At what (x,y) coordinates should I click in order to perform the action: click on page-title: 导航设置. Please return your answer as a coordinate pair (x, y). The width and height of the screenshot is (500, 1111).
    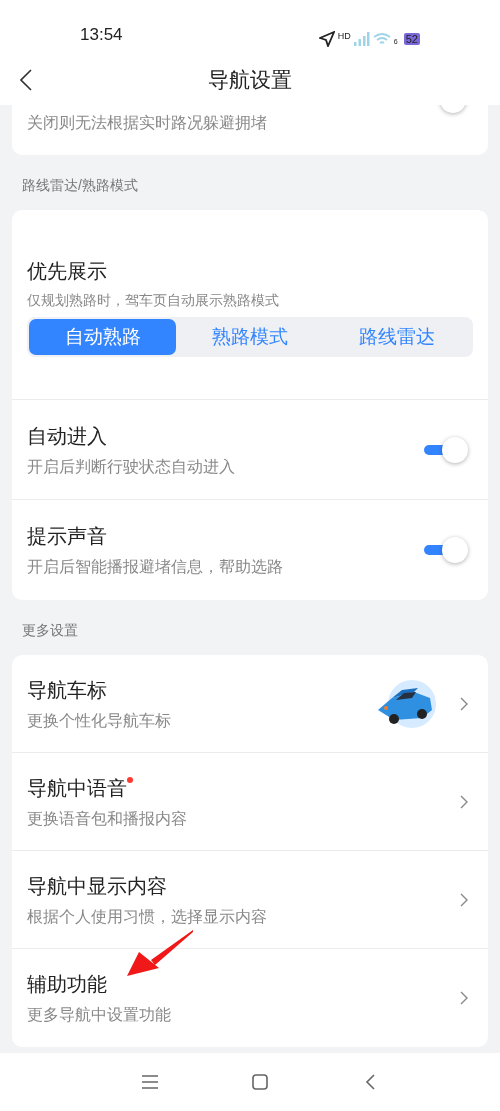
    Looking at the image, I should click on (250, 80).